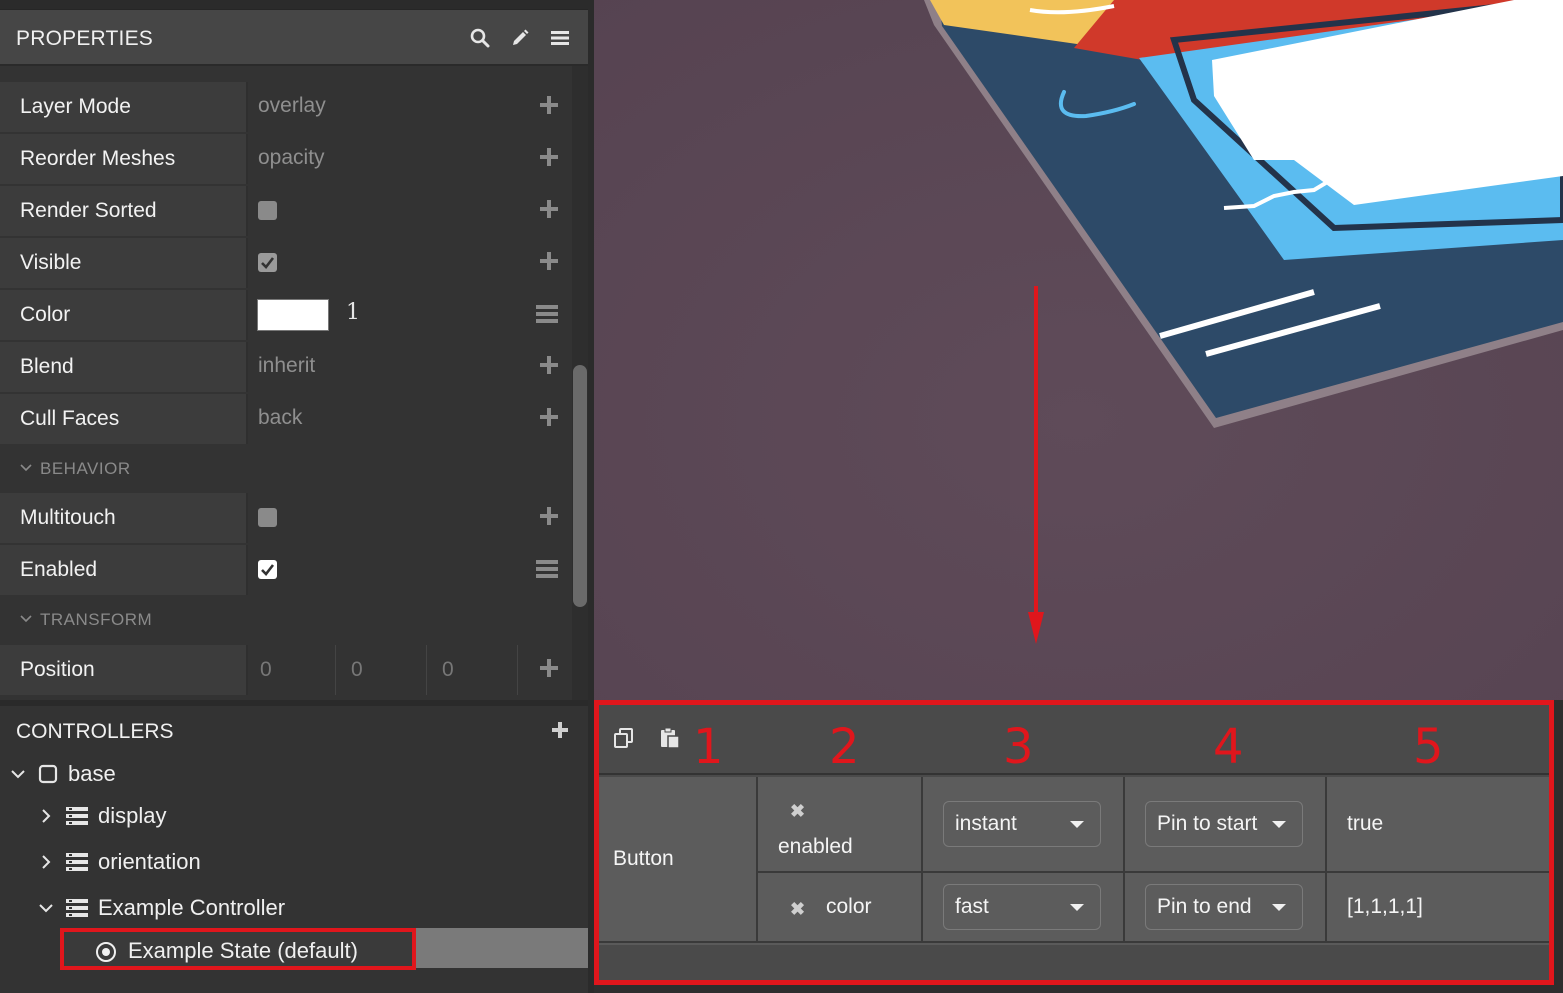  What do you see at coordinates (123, 419) in the screenshot?
I see `prop-label: Cull Faces` at bounding box center [123, 419].